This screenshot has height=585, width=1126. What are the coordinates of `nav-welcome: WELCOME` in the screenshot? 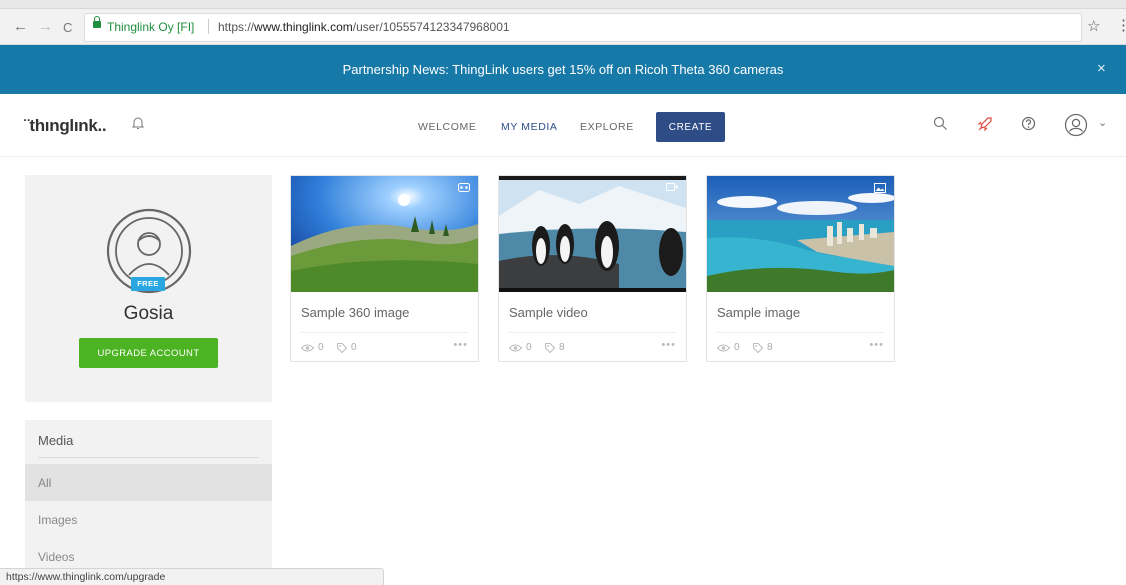 It's located at (447, 127).